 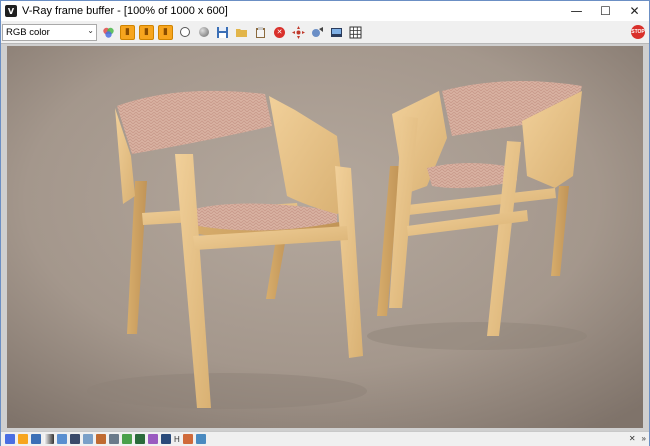 What do you see at coordinates (298, 32) in the screenshot?
I see `track-mouse-icon` at bounding box center [298, 32].